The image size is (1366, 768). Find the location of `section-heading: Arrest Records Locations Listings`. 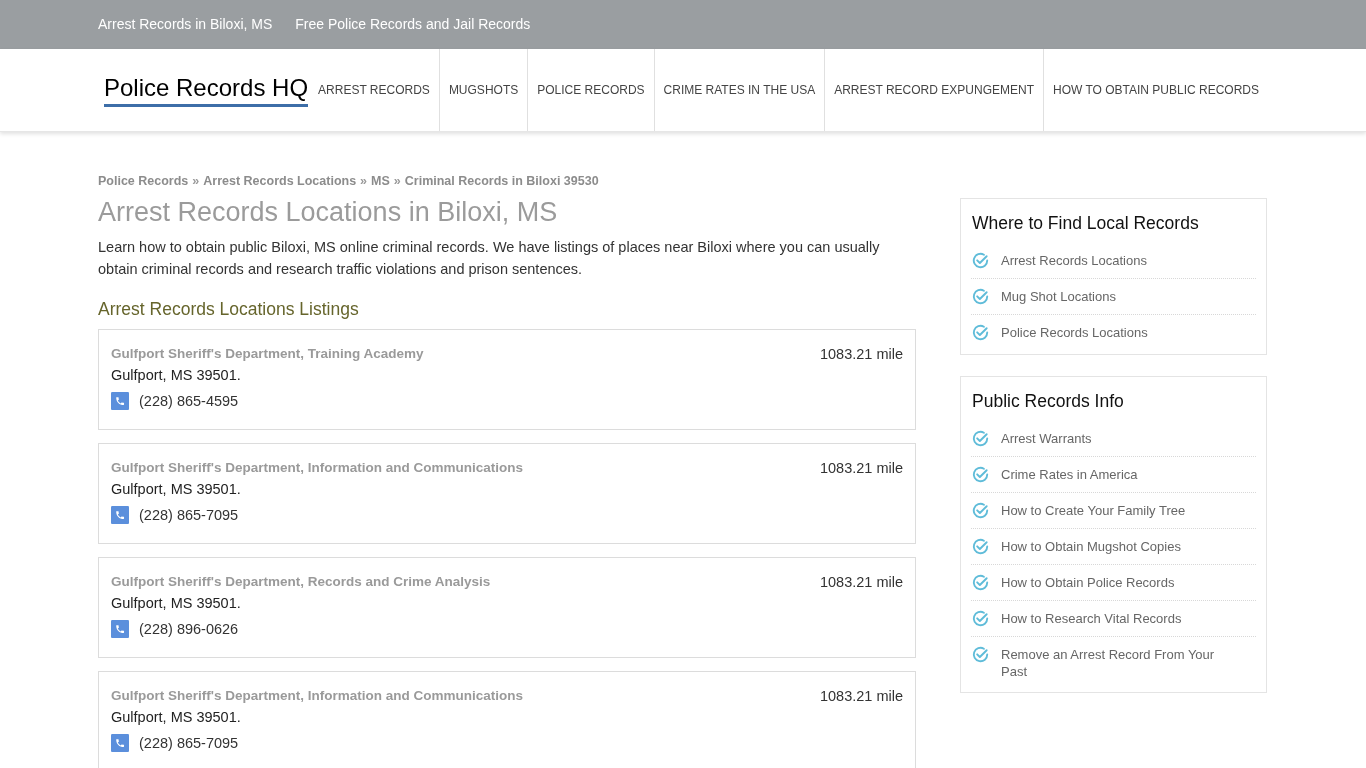

section-heading: Arrest Records Locations Listings is located at coordinates (229, 309).